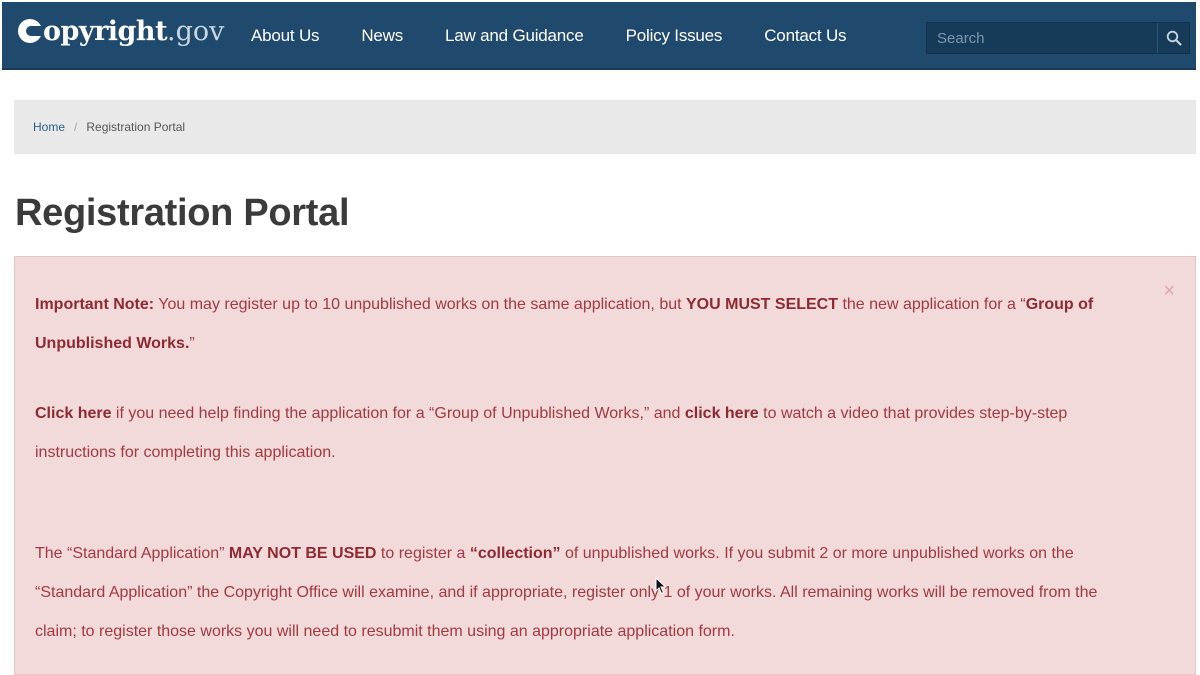  Describe the element at coordinates (515, 553) in the screenshot. I see `standard-strong-2: “collection”` at that location.